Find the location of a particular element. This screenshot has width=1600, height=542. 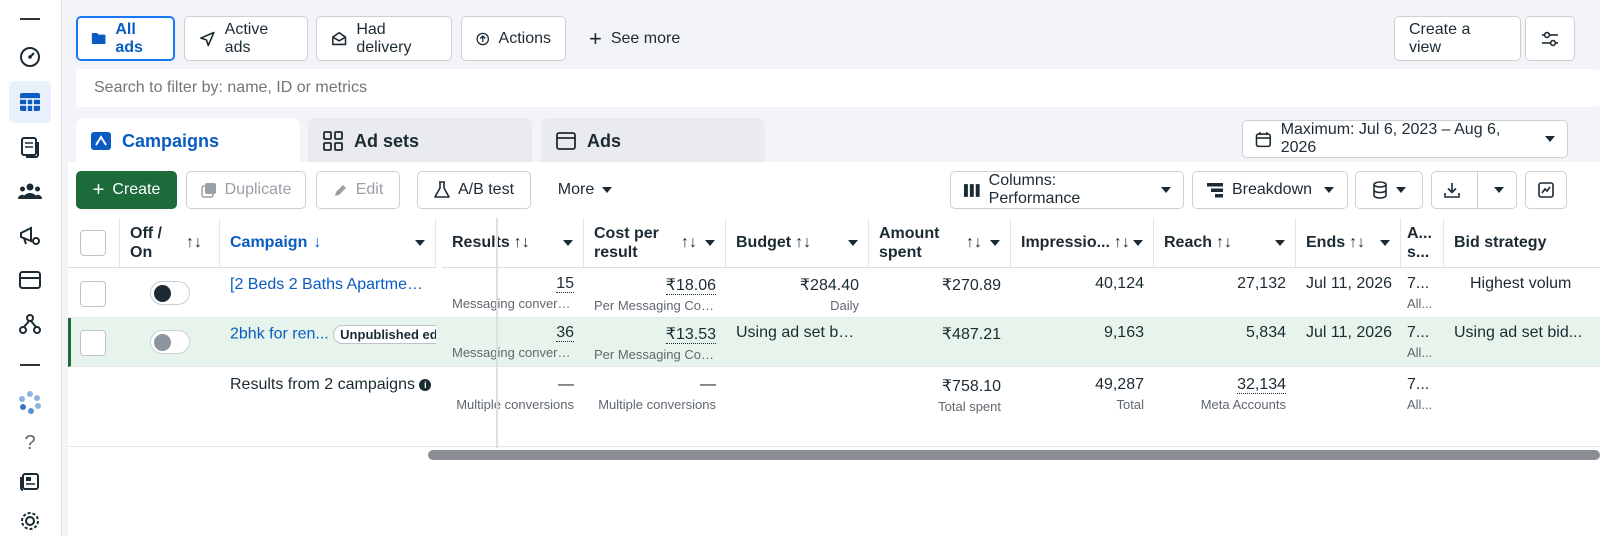

sort-icon: ↑↓ is located at coordinates (1121, 242).